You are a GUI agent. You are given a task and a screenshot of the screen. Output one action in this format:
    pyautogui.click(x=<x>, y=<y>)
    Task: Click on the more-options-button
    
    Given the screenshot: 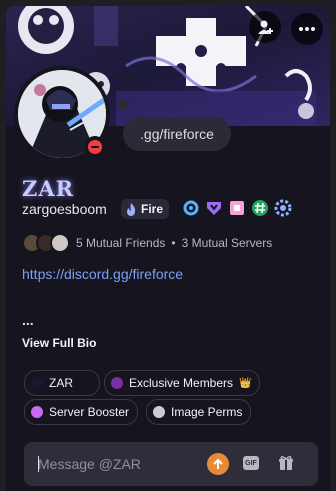 What is the action you would take?
    pyautogui.click(x=307, y=29)
    